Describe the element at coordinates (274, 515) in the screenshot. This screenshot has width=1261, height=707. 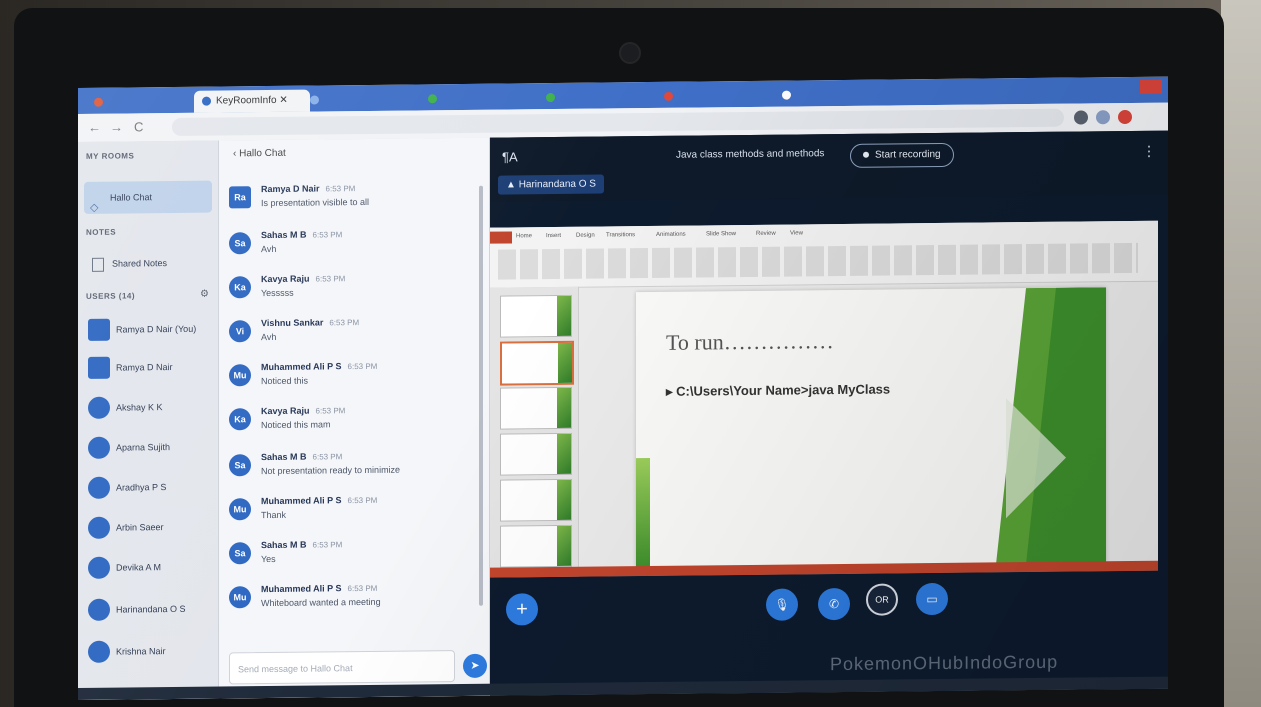
I see `message-text: Thank` at that location.